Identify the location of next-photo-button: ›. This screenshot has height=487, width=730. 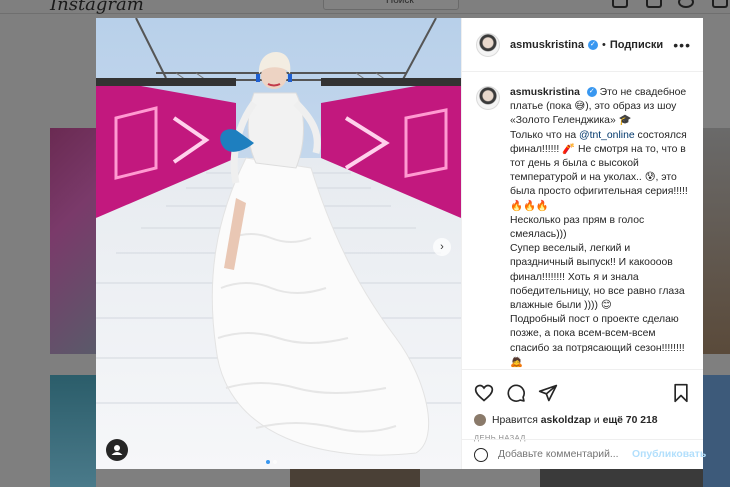
(442, 247).